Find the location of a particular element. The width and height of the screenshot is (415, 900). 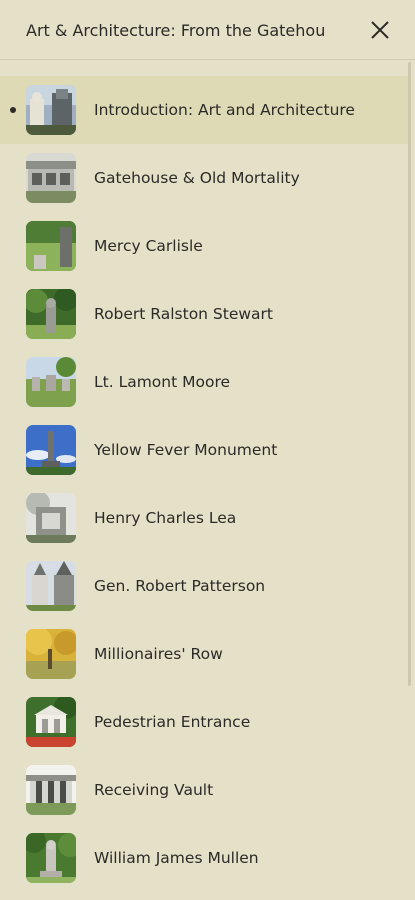

stop-label: Gen. Robert Patterson is located at coordinates (180, 586).